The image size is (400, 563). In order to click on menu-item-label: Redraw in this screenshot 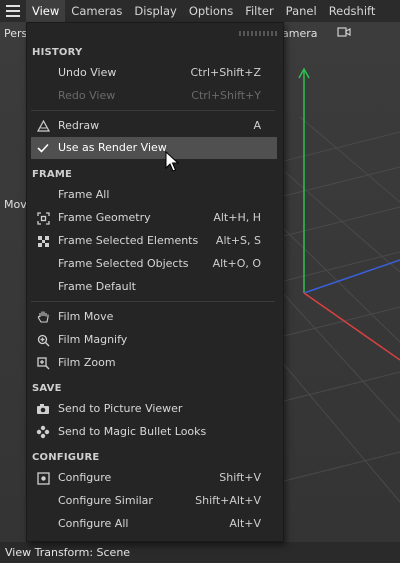, I will do `click(79, 125)`.